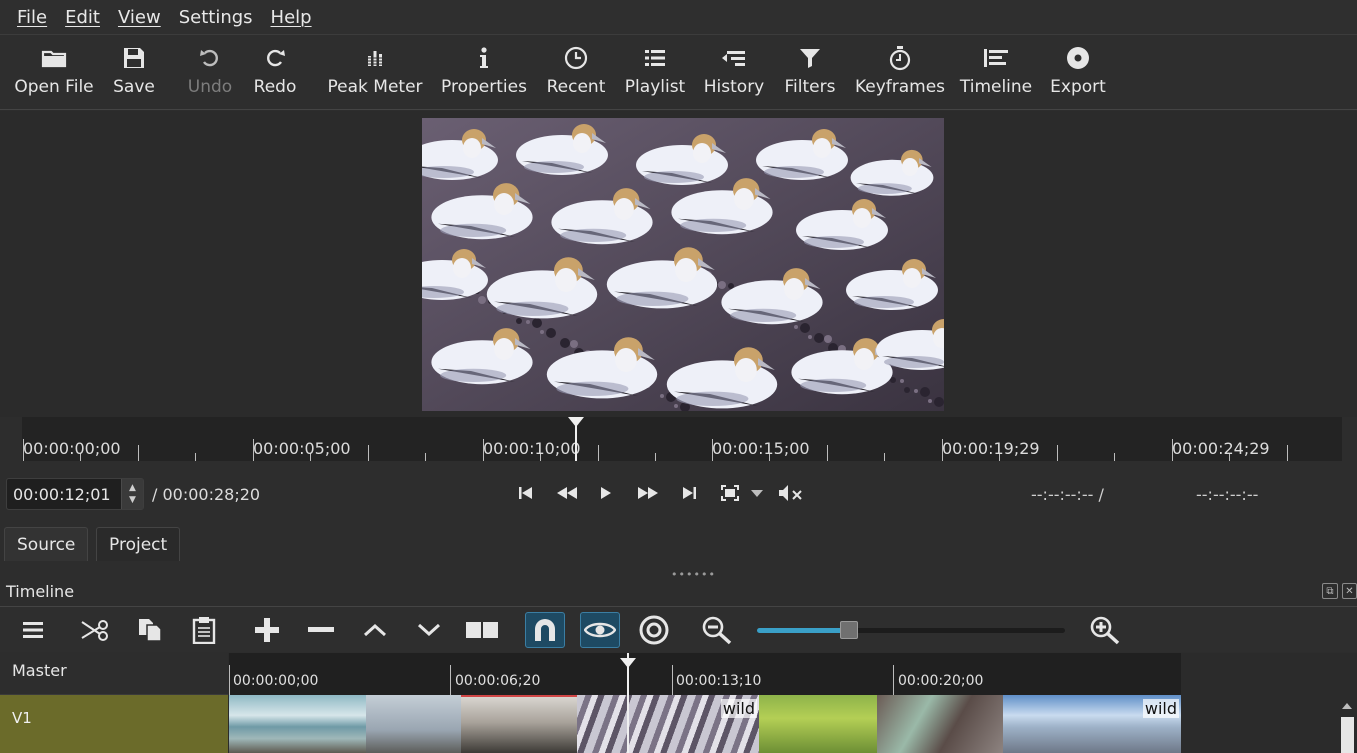 The height and width of the screenshot is (753, 1357). Describe the element at coordinates (72, 448) in the screenshot. I see `ruler-label: 00:00:00;00` at that location.